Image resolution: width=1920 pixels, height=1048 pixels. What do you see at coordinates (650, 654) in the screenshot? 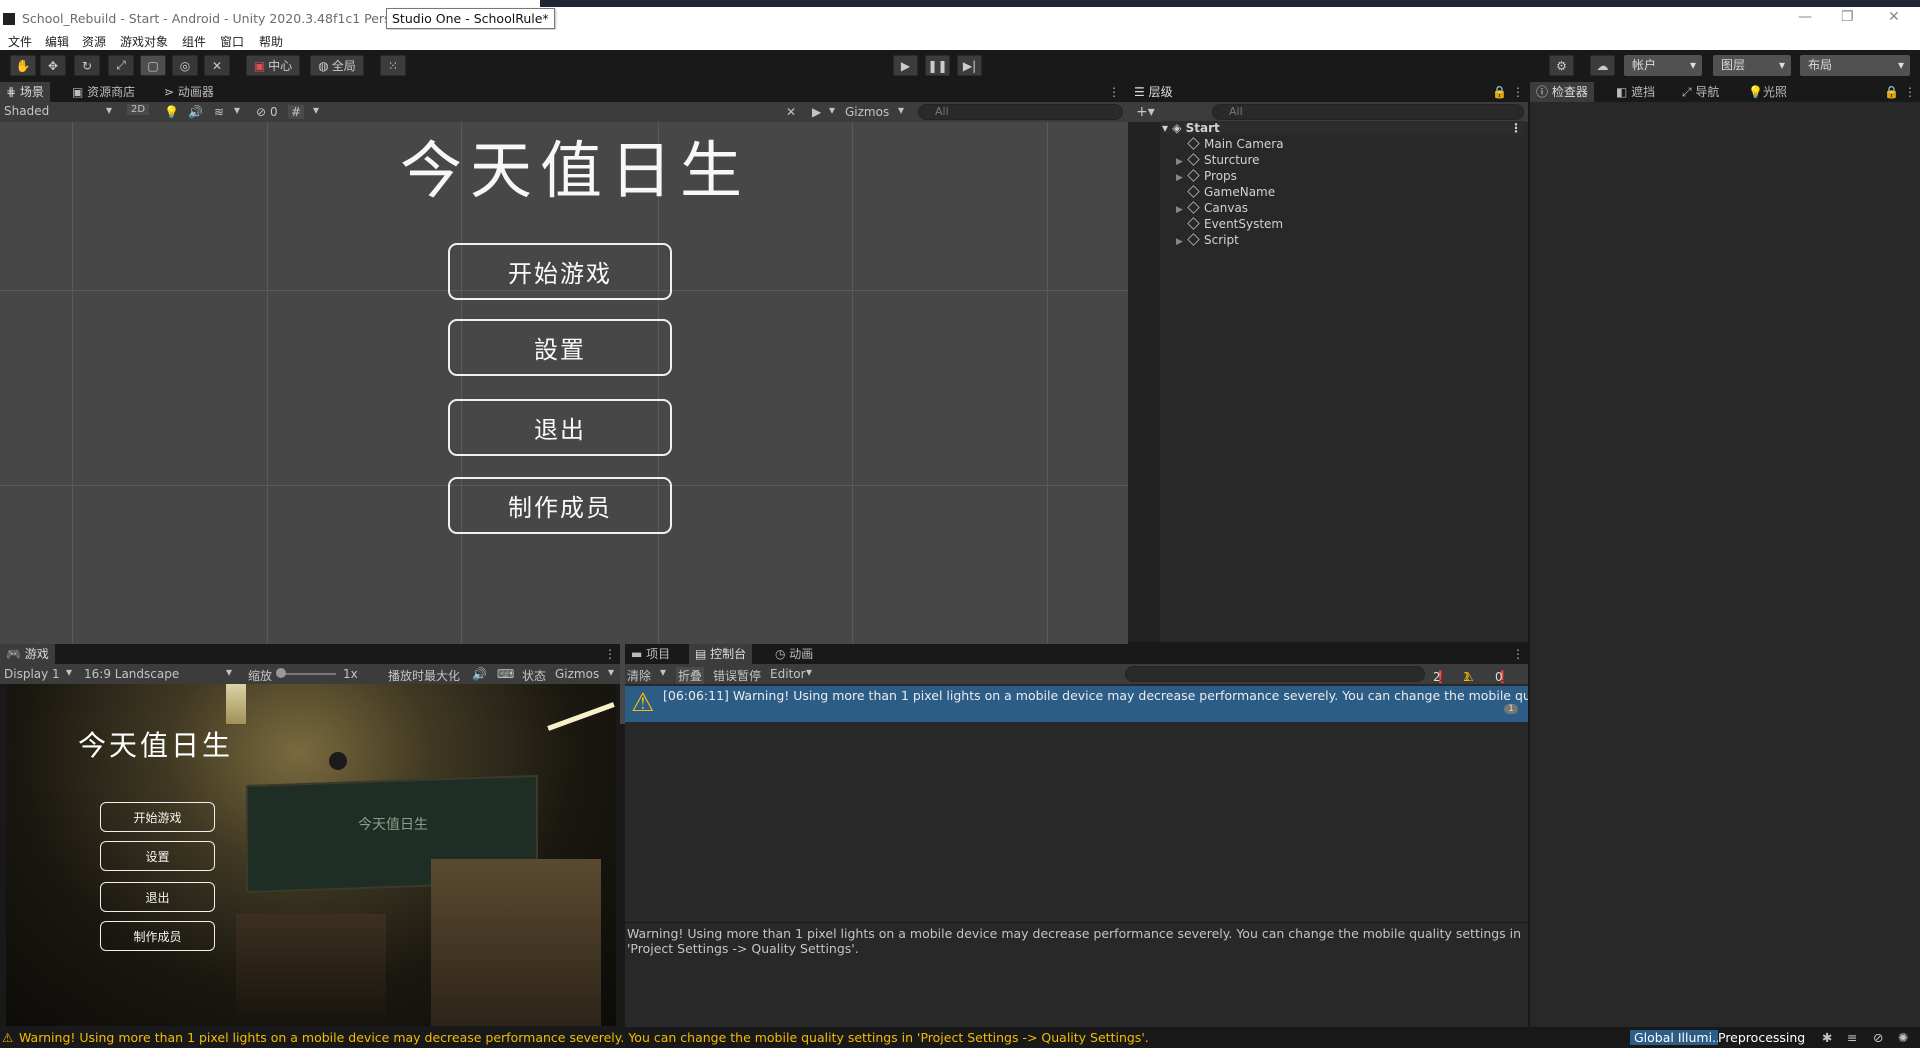
I see `tab-project: ▬ 项目` at bounding box center [650, 654].